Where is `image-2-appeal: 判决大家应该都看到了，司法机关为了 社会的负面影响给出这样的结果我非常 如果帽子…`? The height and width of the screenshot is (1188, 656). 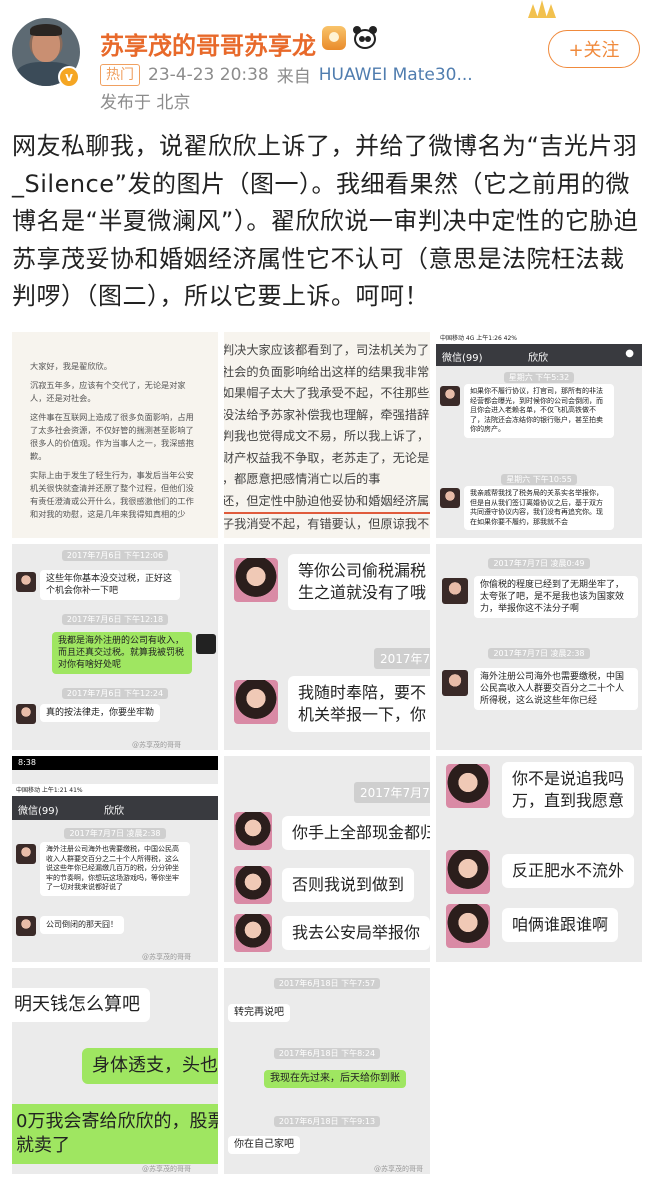
image-2-appeal: 判决大家应该都看到了，司法机关为了 社会的负面影响给出这样的结果我非常 如果帽子… is located at coordinates (327, 435).